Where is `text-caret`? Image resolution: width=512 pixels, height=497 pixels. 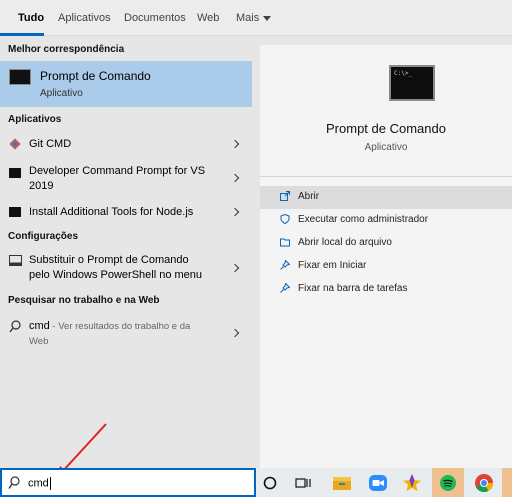
text-caret is located at coordinates (50, 483).